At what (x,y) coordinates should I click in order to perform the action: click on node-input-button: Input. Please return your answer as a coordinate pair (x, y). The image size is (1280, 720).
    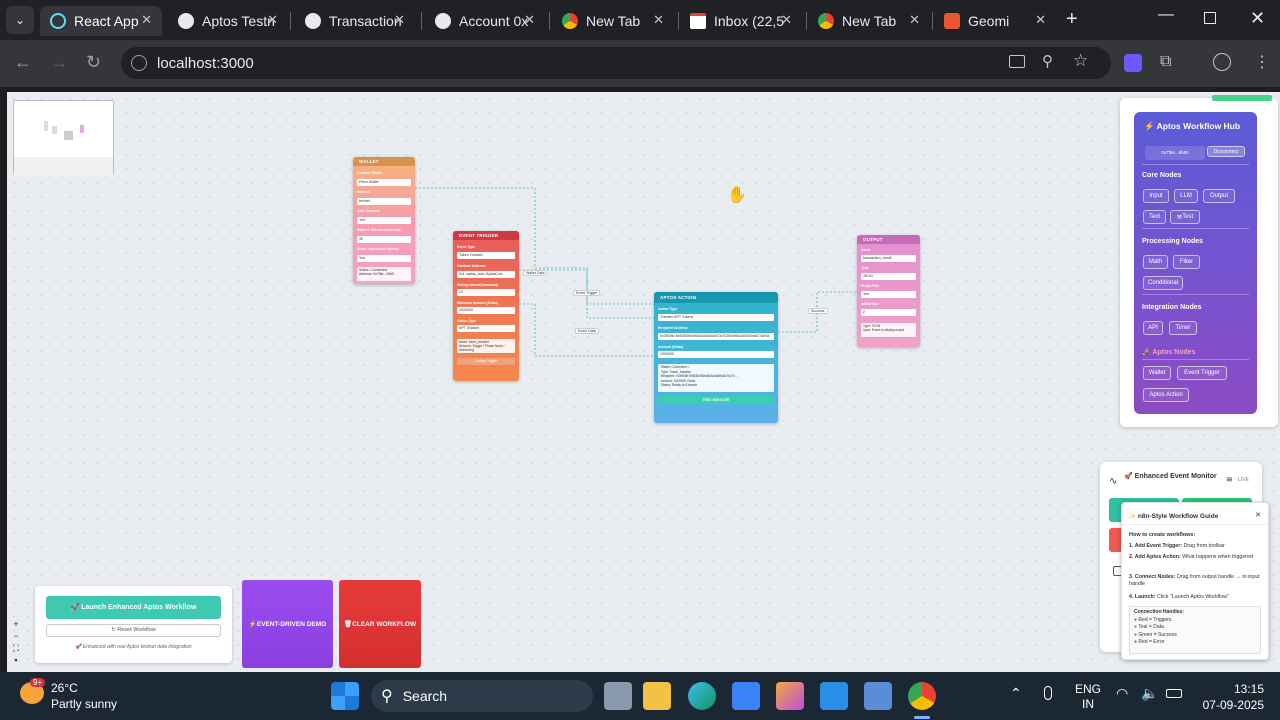
    Looking at the image, I should click on (1156, 196).